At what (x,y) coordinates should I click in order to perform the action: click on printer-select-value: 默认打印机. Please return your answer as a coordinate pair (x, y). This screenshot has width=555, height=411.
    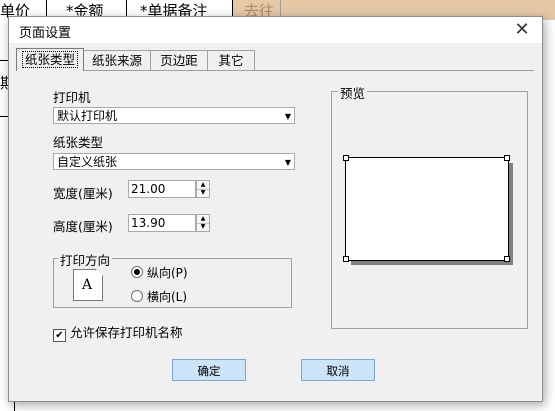
    Looking at the image, I should click on (87, 116).